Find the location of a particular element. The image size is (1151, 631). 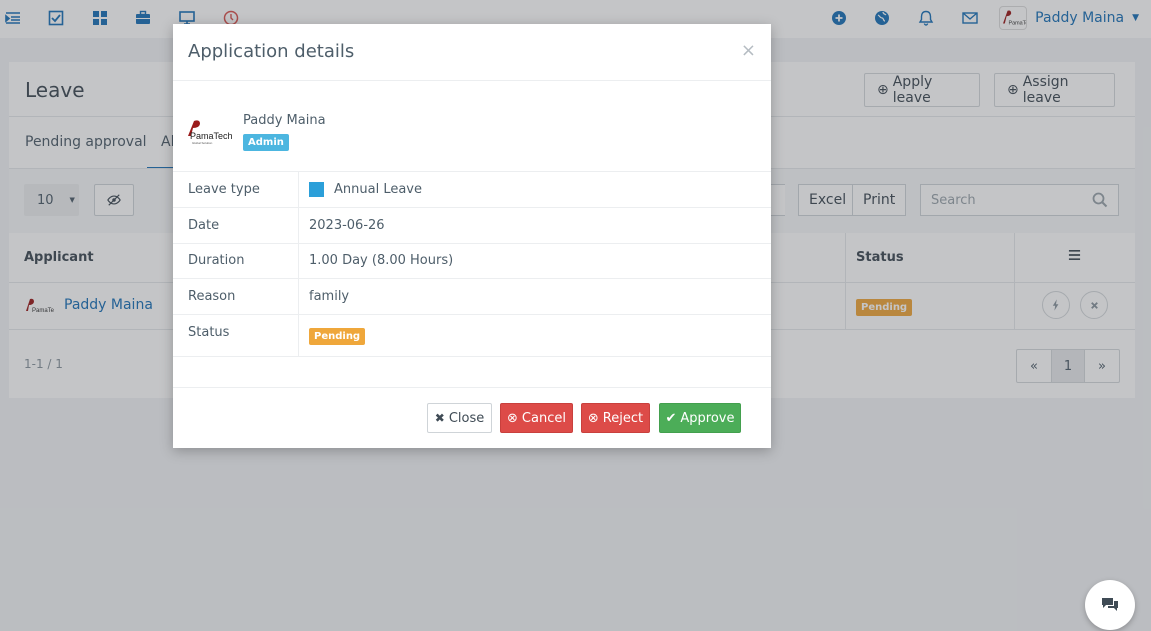

detail-row-date: Date 2023-06-26 is located at coordinates (472, 226).